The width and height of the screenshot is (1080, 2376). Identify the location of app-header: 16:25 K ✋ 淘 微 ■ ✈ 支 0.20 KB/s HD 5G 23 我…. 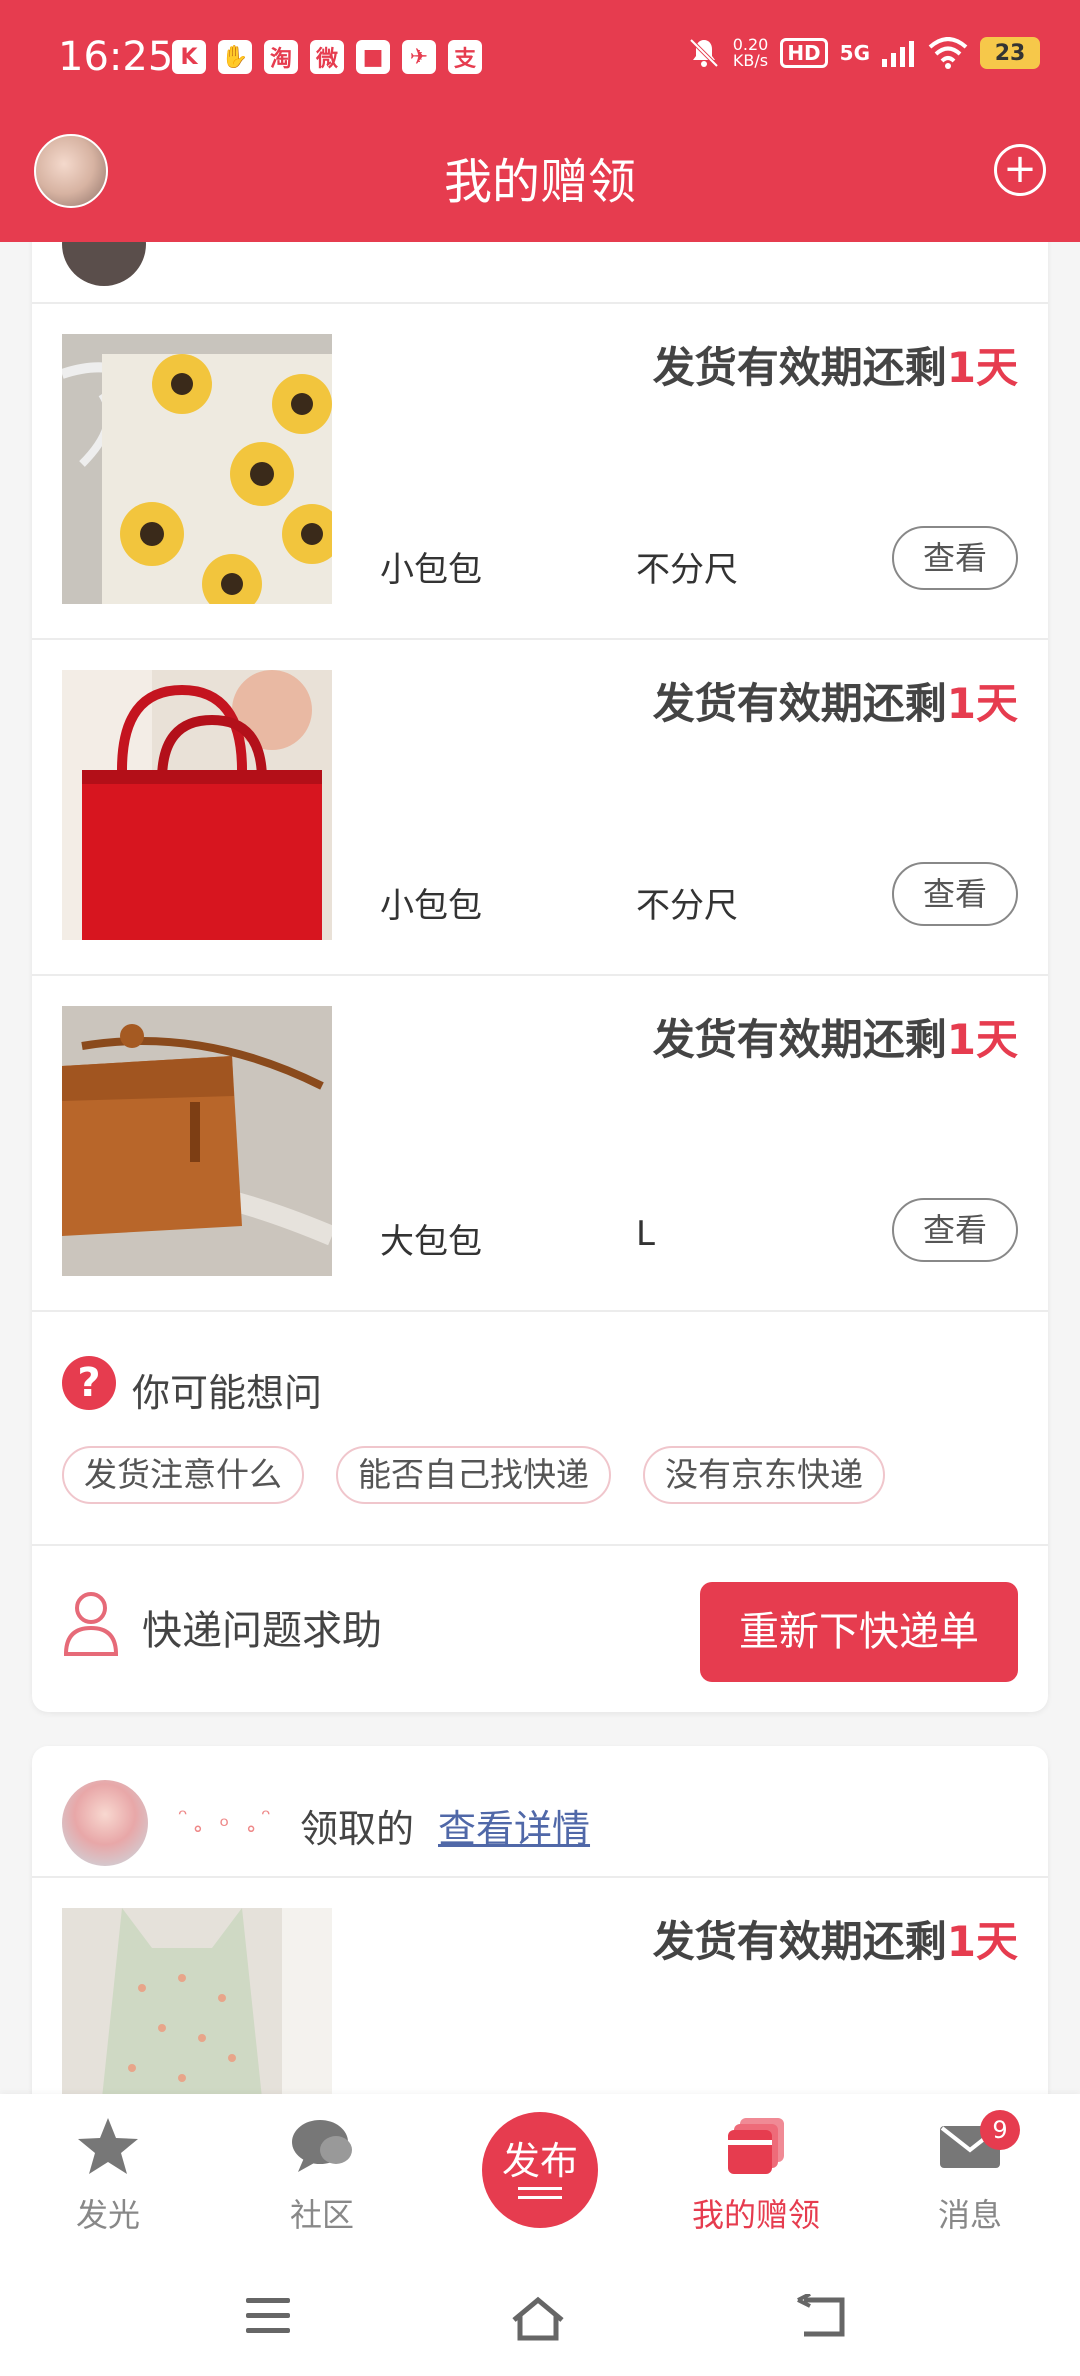
(540, 121).